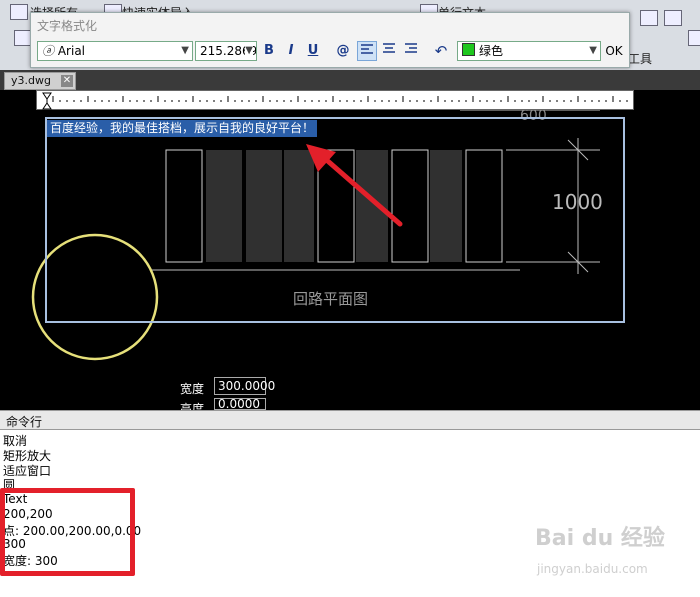 This screenshot has height=597, width=700. What do you see at coordinates (67, 532) in the screenshot?
I see `annotation-highlight-box` at bounding box center [67, 532].